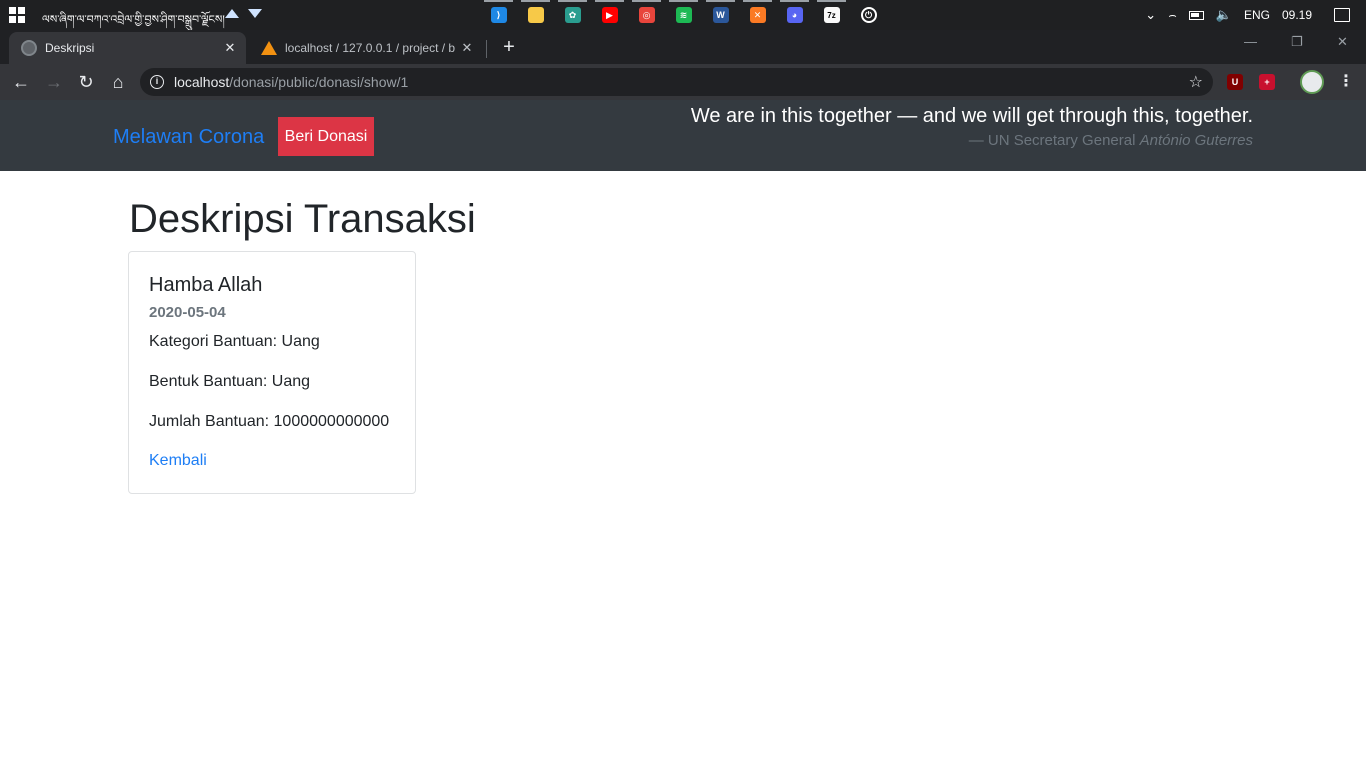 The width and height of the screenshot is (1366, 768). What do you see at coordinates (1235, 82) in the screenshot?
I see `ublock-icon: U` at bounding box center [1235, 82].